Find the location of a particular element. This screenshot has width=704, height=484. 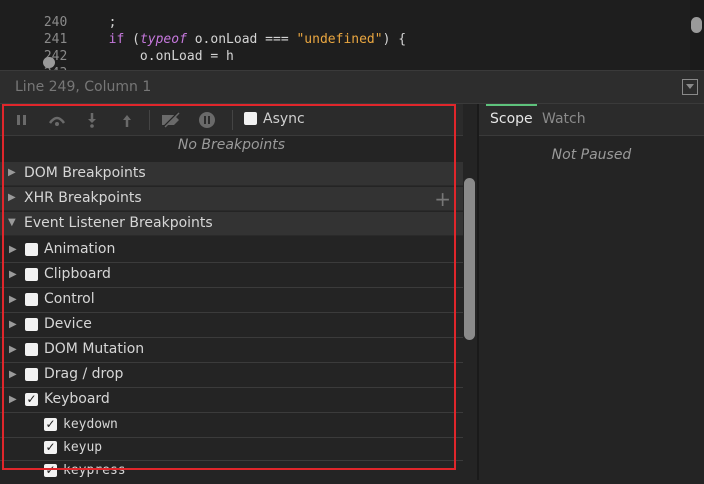

editor-status-bar: Line 249, Column 1 is located at coordinates (352, 87).